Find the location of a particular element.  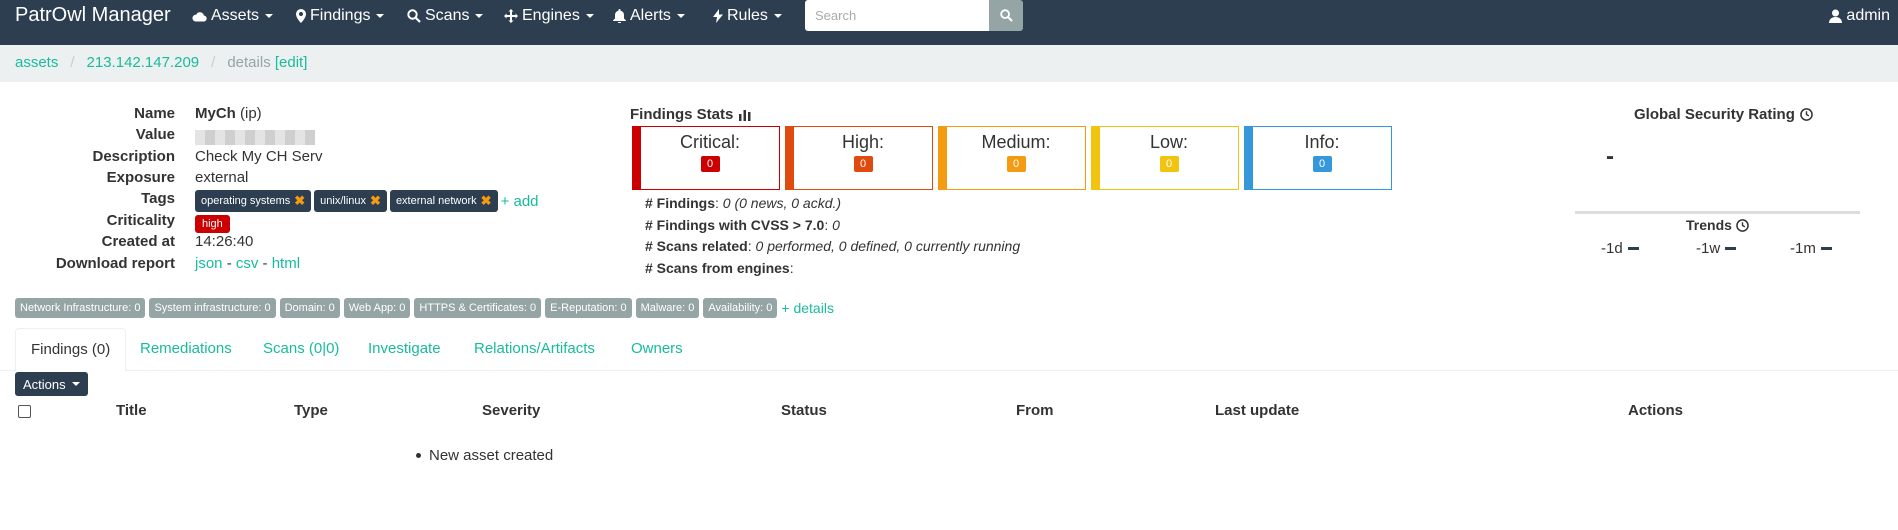

minus-icon is located at coordinates (1633, 248).